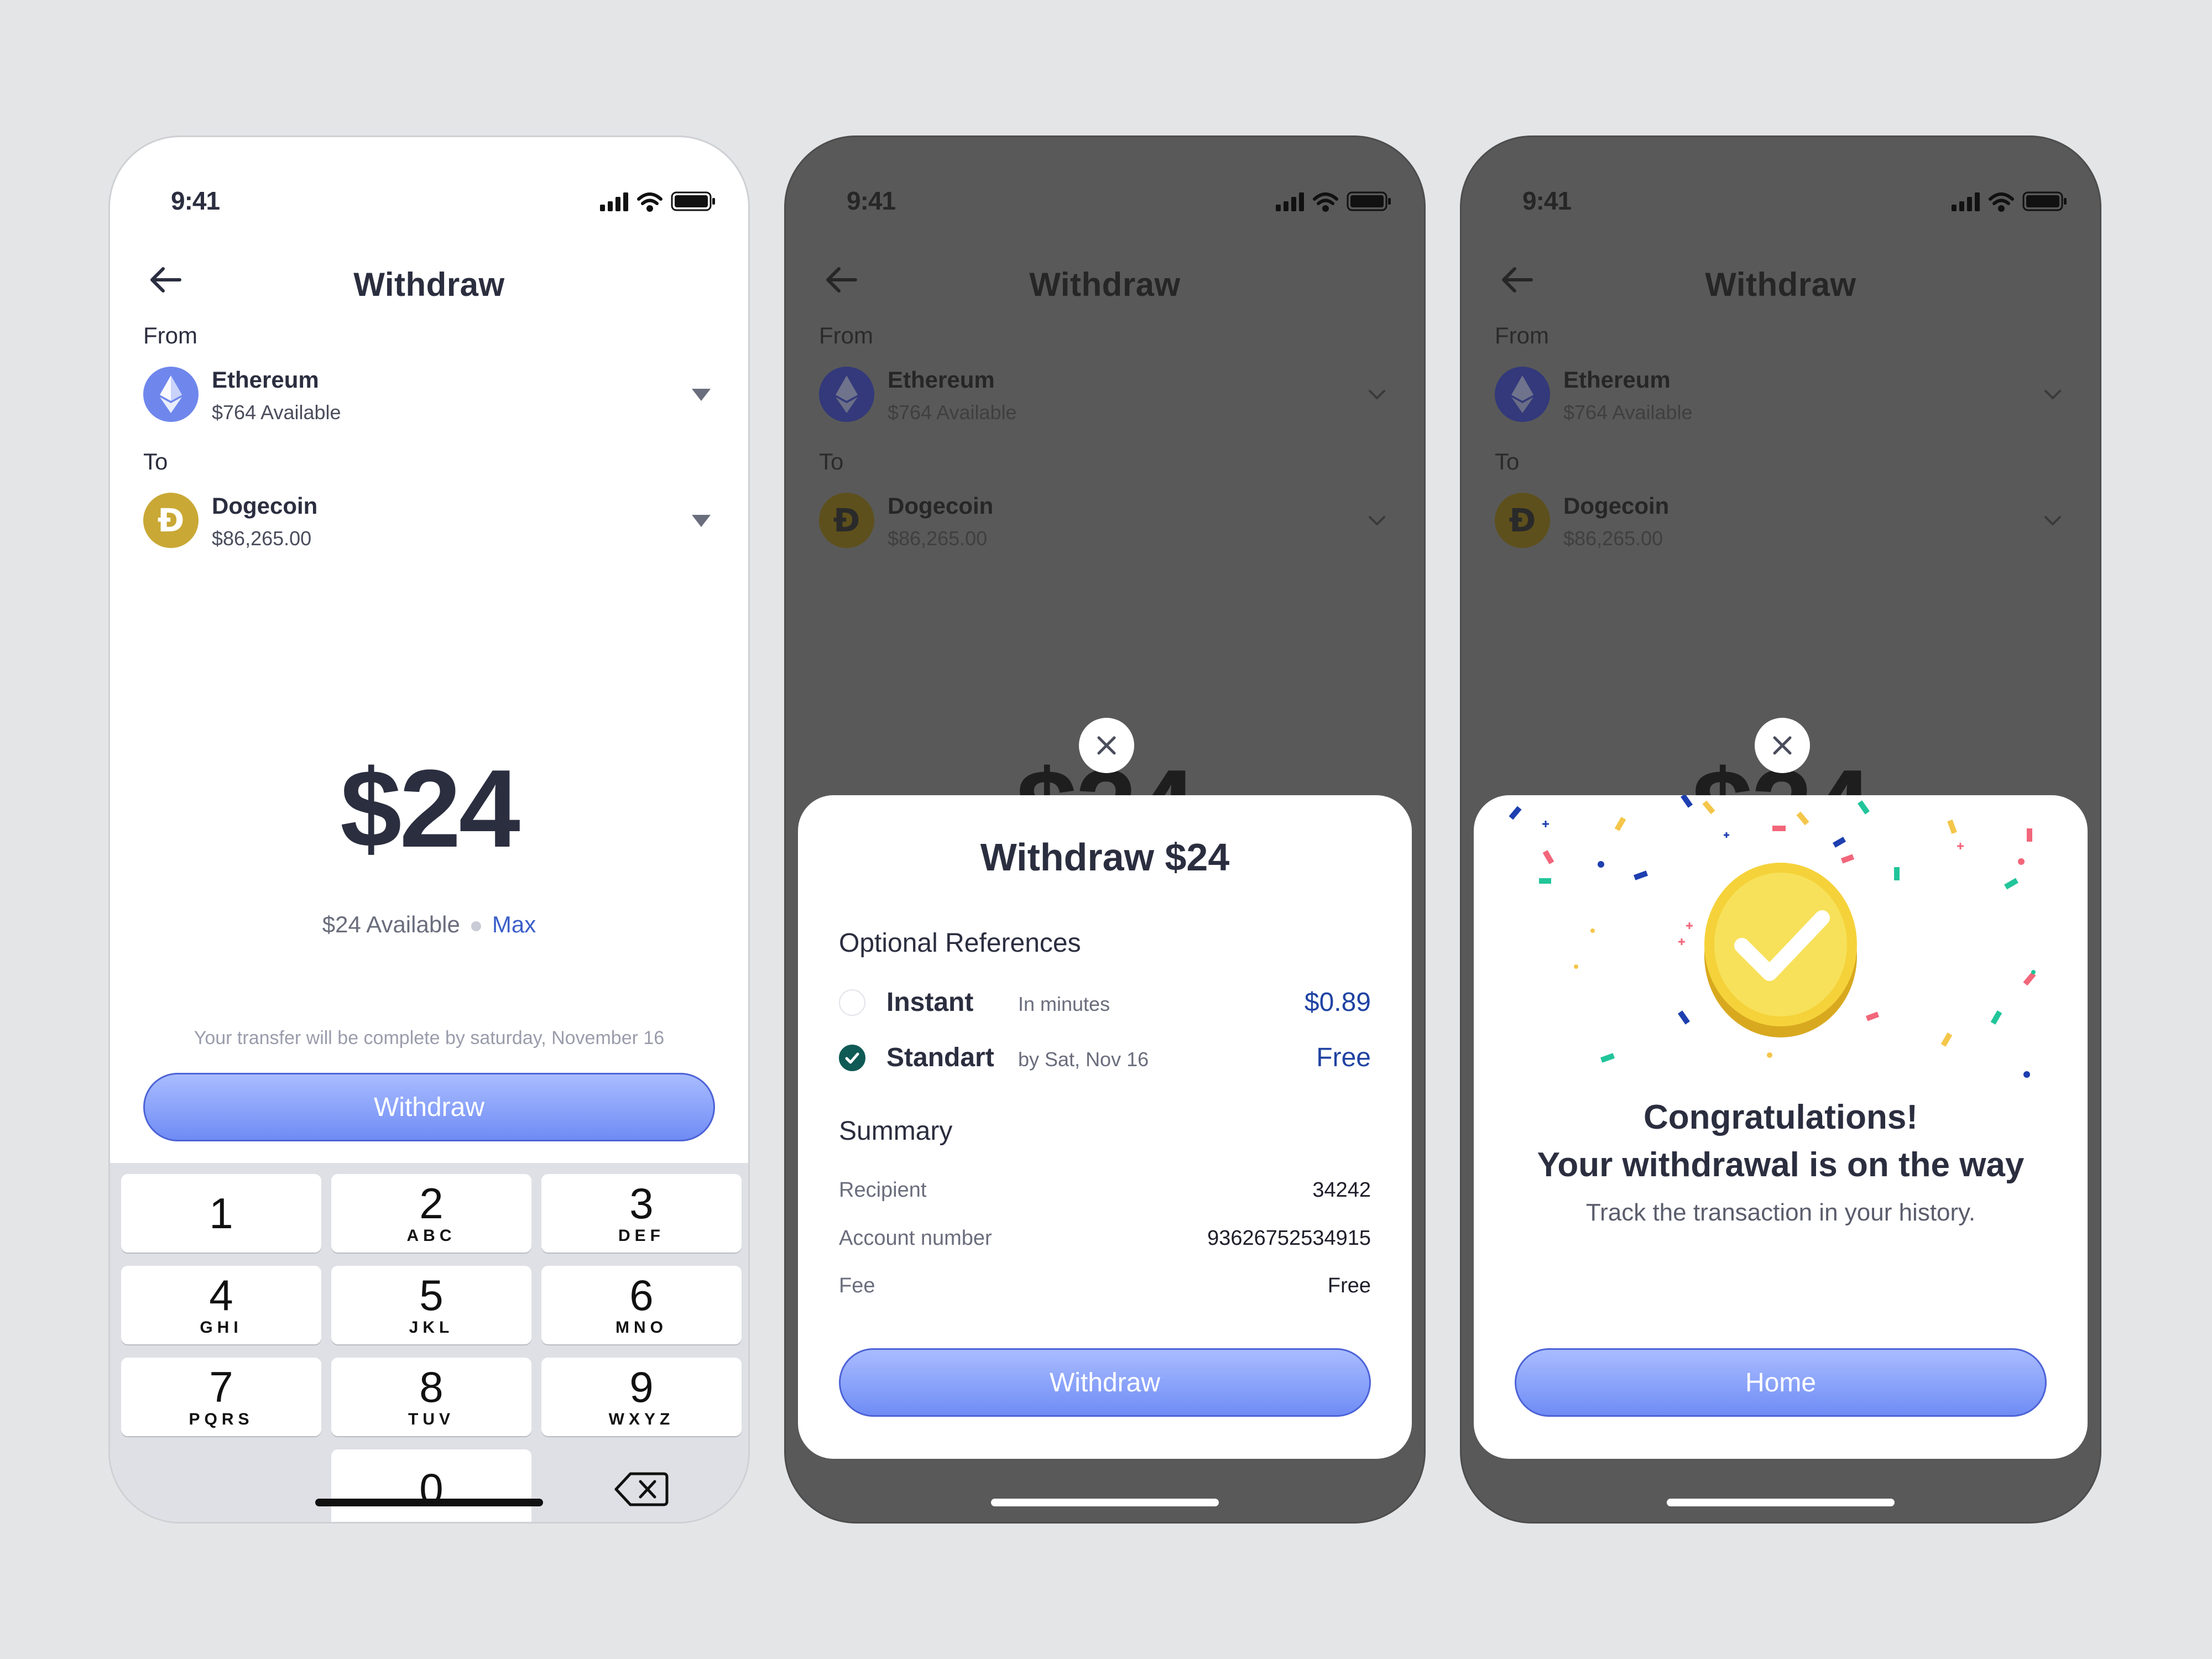  What do you see at coordinates (221, 1397) in the screenshot?
I see `key-7: 7 PQRS` at bounding box center [221, 1397].